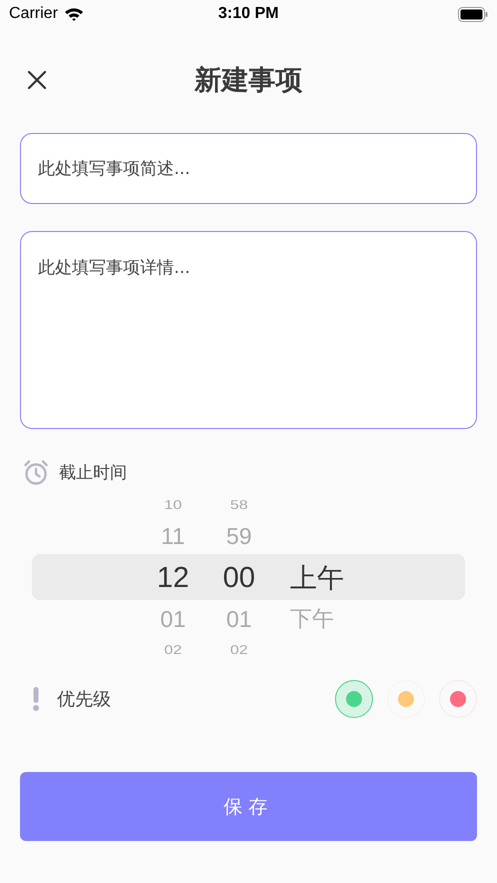 This screenshot has height=883, width=497. What do you see at coordinates (239, 536) in the screenshot?
I see `minute-option: 59` at bounding box center [239, 536].